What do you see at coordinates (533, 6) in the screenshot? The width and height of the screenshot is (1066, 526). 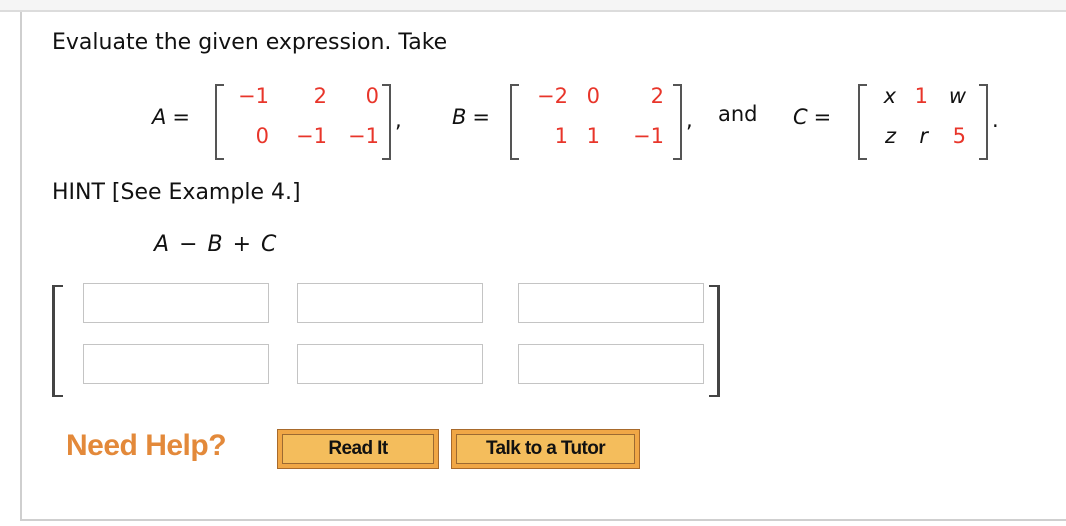 I see `top-strip` at bounding box center [533, 6].